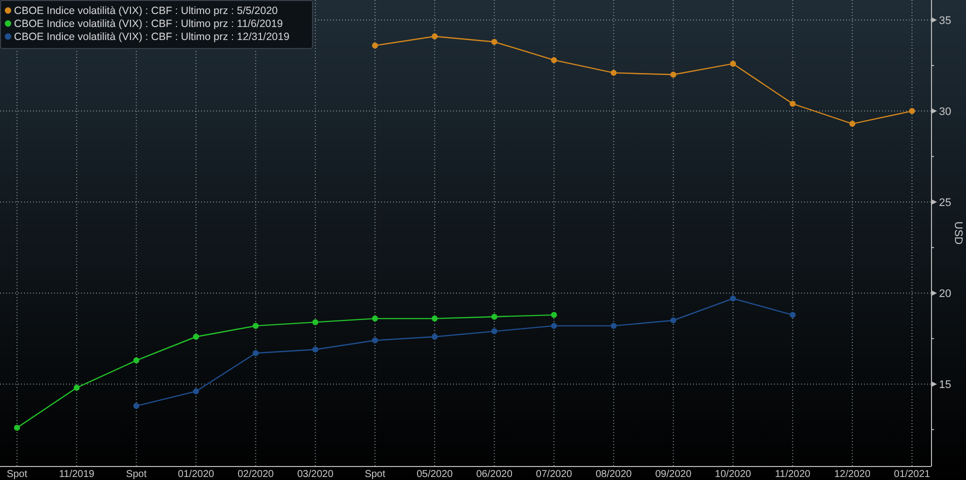 The height and width of the screenshot is (480, 966). Describe the element at coordinates (315, 474) in the screenshot. I see `x-tick-label: 03/2020` at that location.